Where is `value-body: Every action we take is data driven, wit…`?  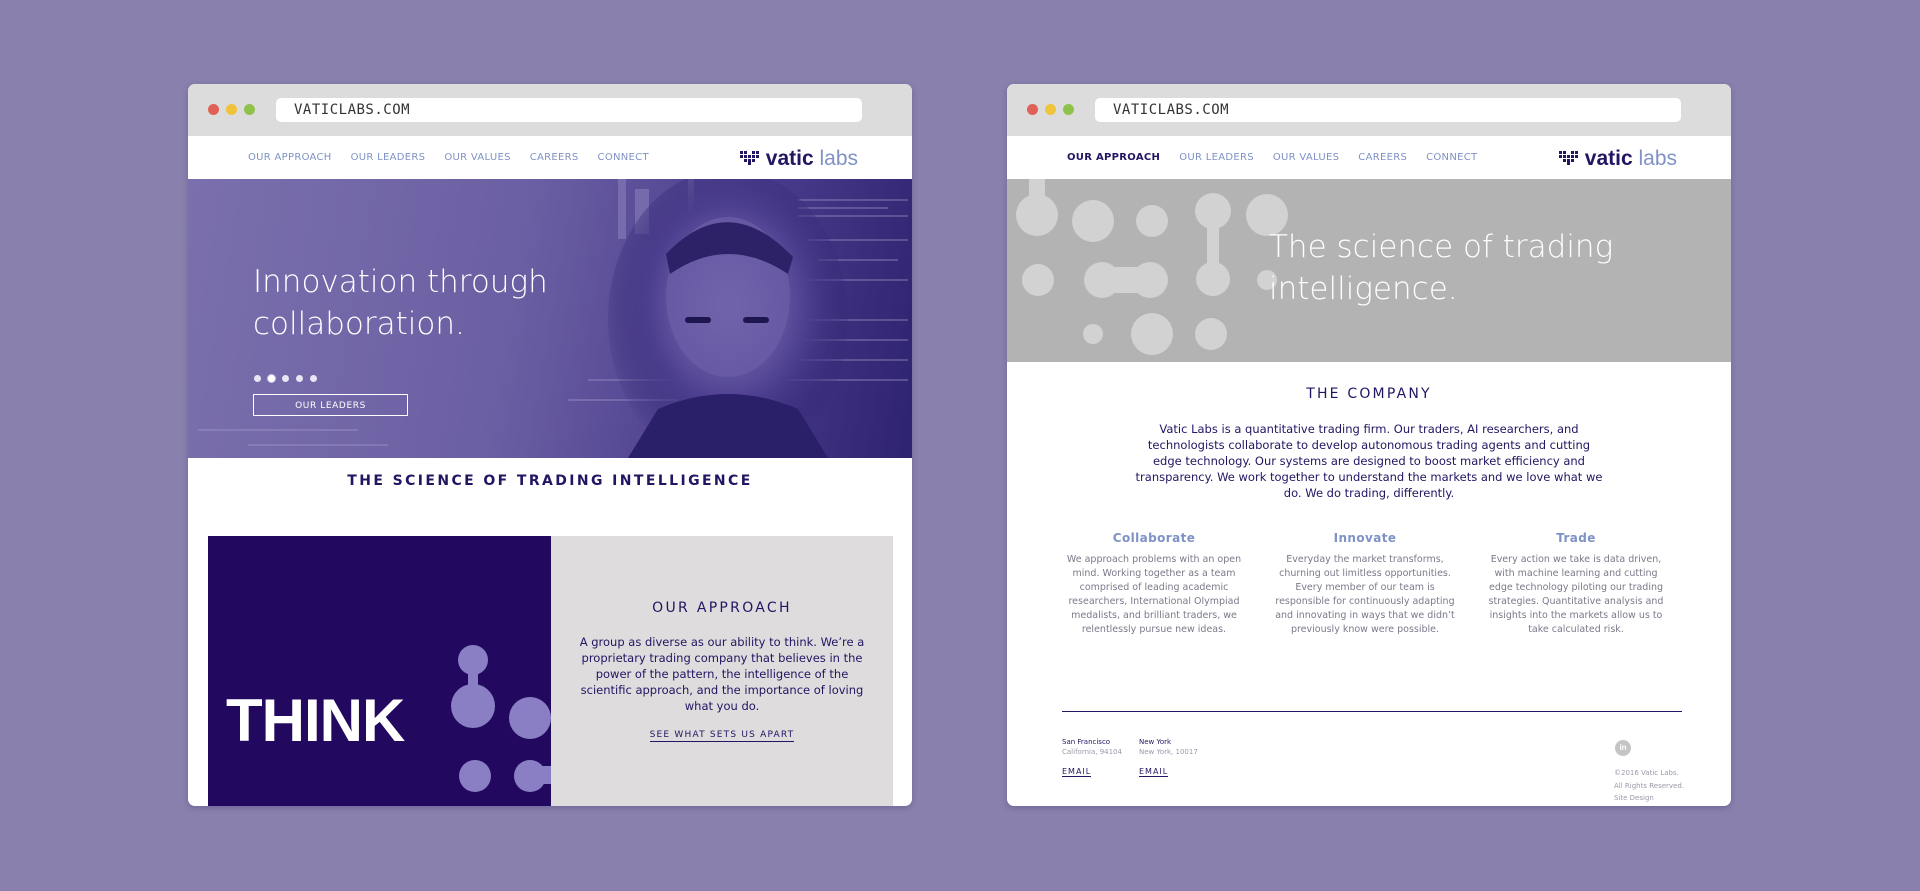 value-body: Every action we take is data driven, wit… is located at coordinates (1576, 594).